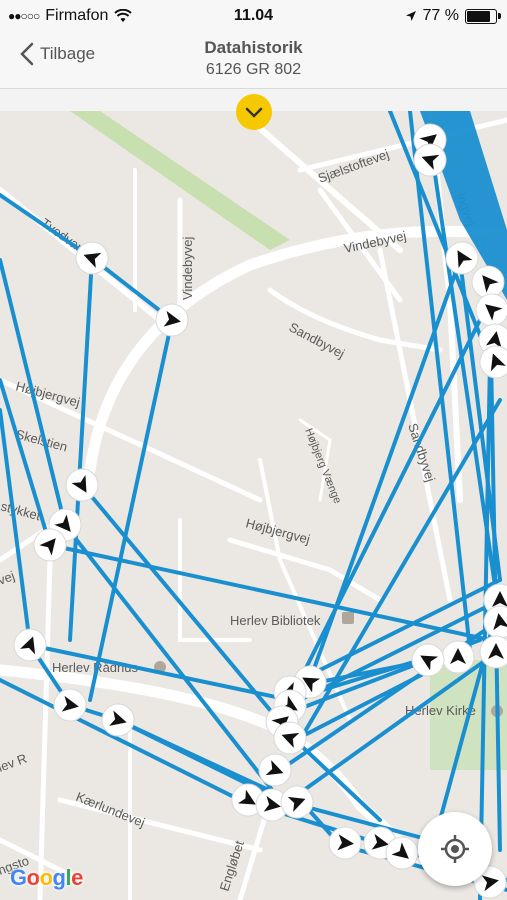 This screenshot has width=507, height=900. I want to click on battery-percent: 77 %, so click(440, 15).